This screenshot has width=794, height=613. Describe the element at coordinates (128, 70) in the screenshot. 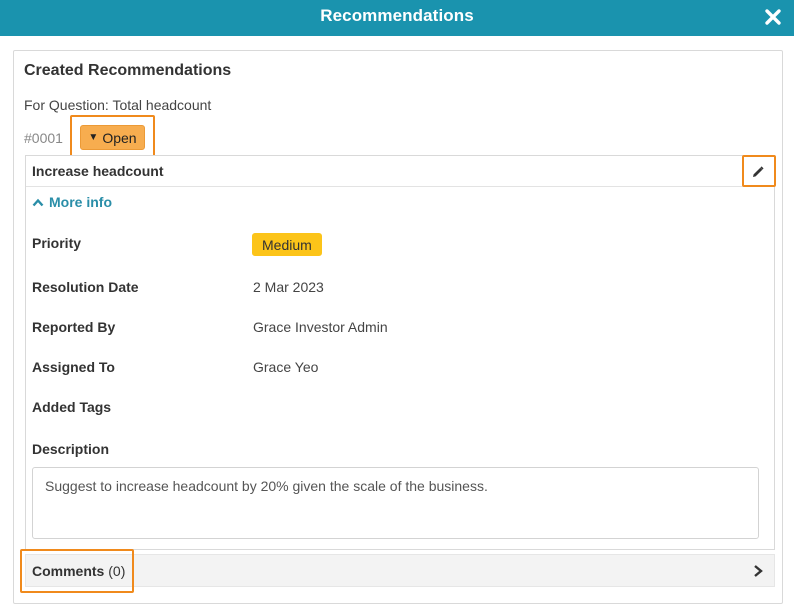

I see `panel-title: Created Recommendations` at that location.